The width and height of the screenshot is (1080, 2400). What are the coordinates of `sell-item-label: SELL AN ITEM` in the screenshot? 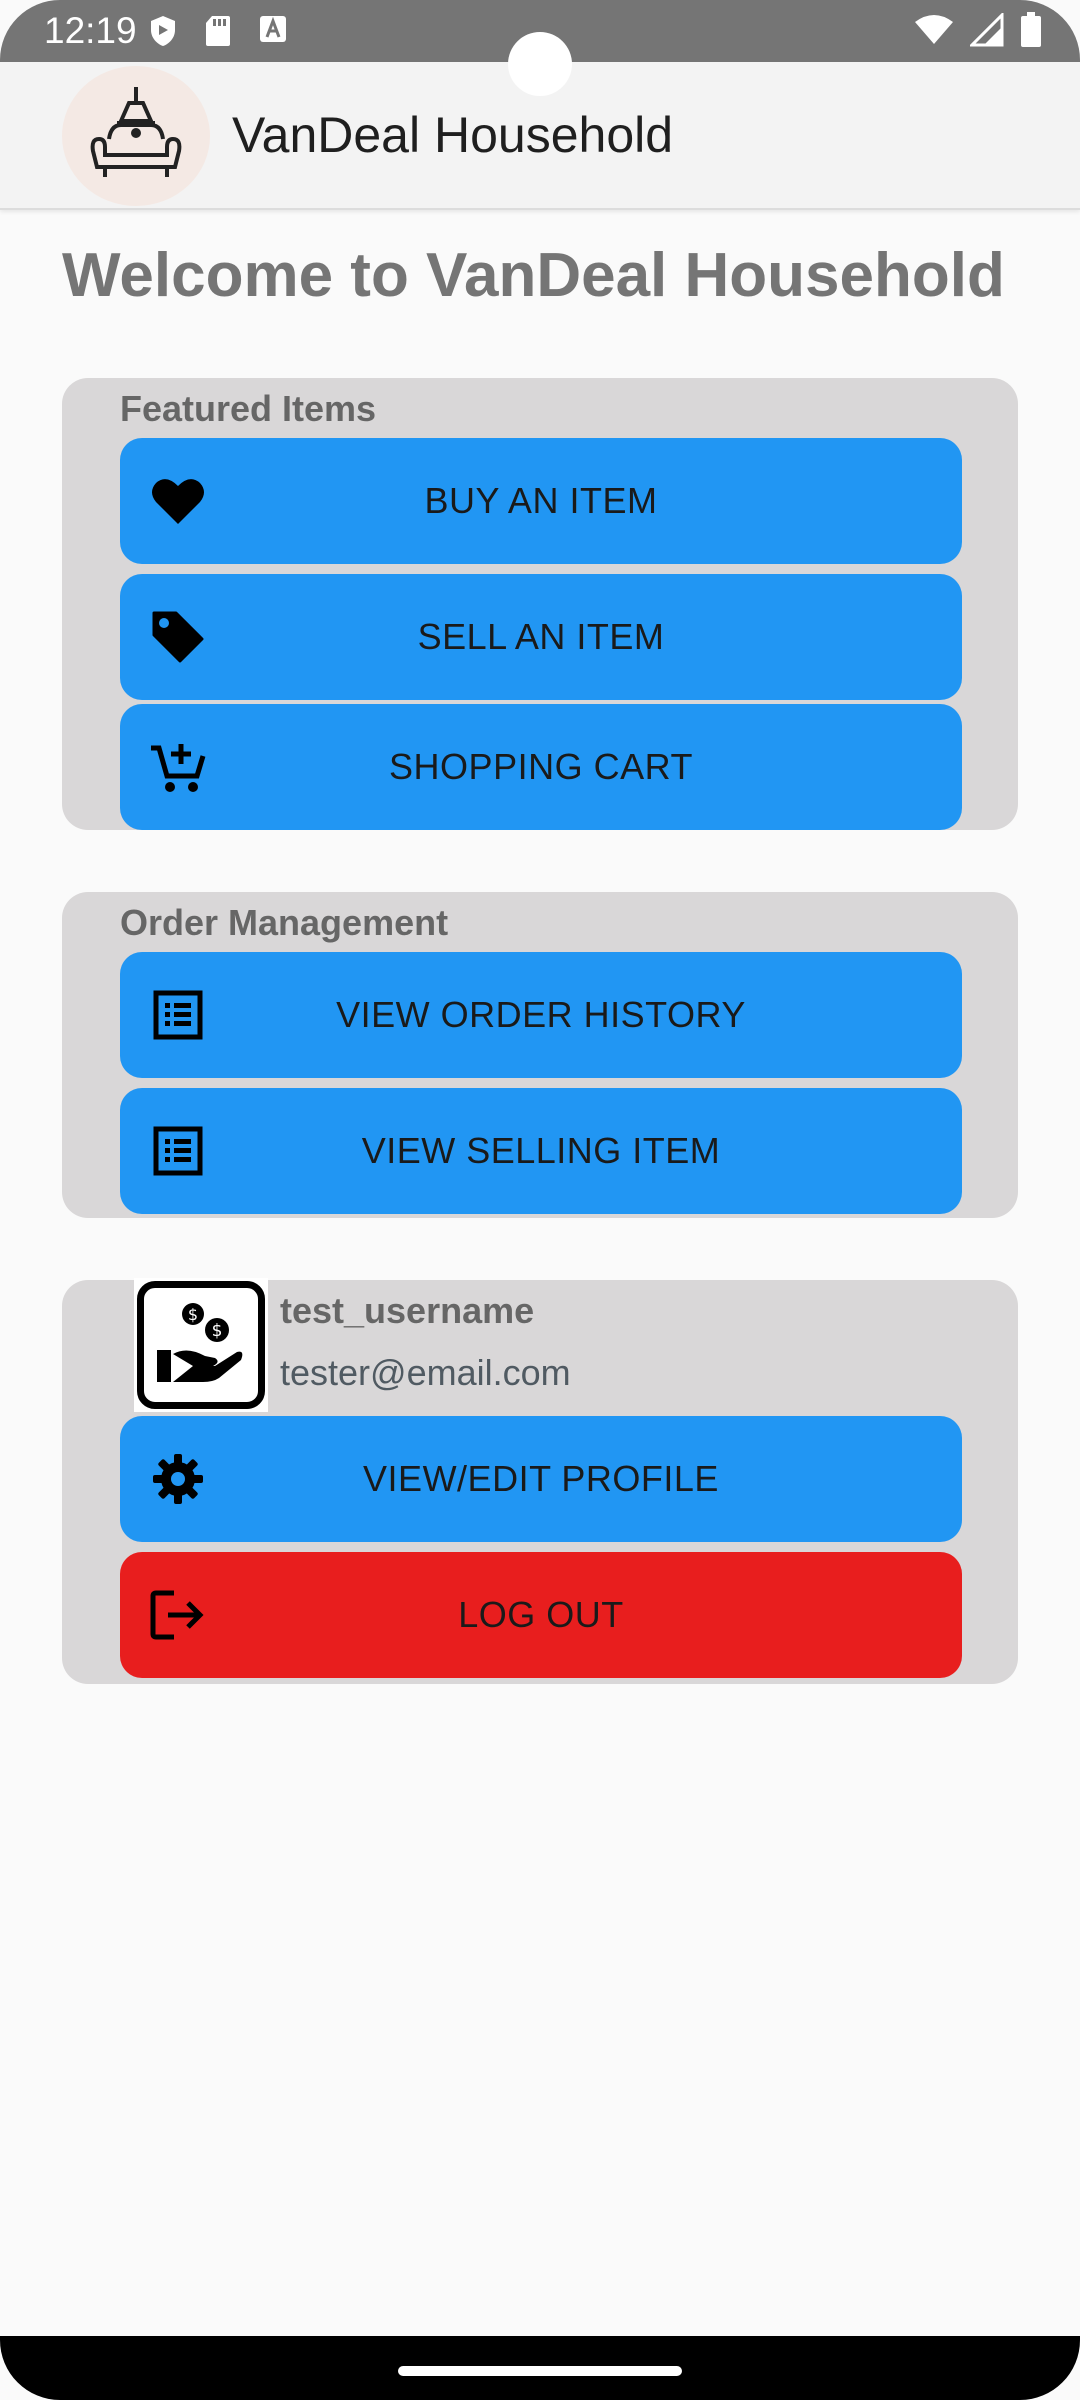 It's located at (541, 636).